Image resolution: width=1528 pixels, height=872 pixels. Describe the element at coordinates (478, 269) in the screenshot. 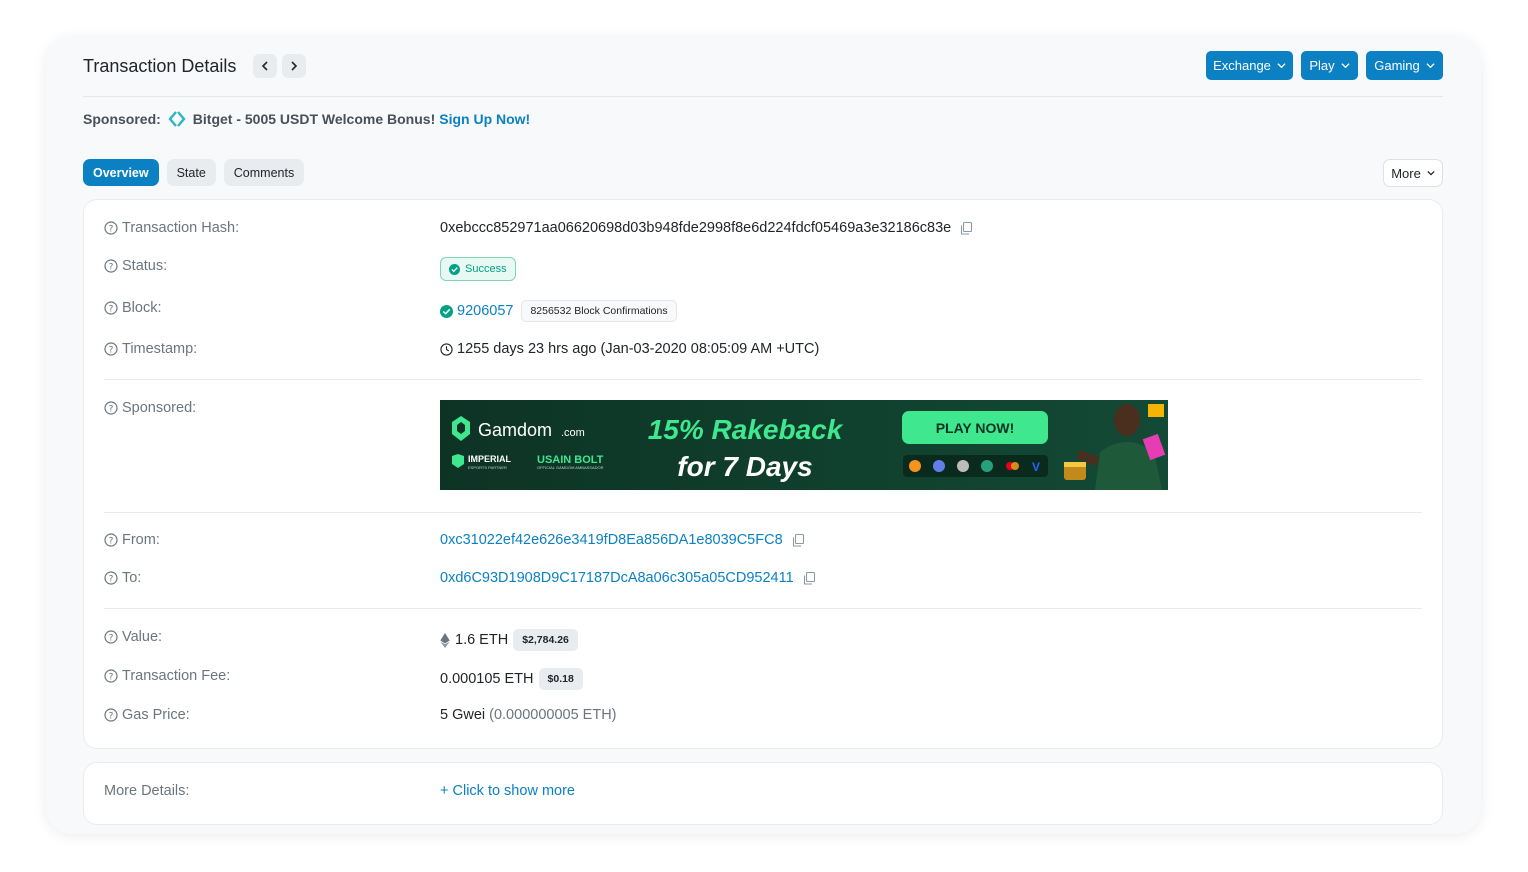

I see `status-badge: Success` at that location.